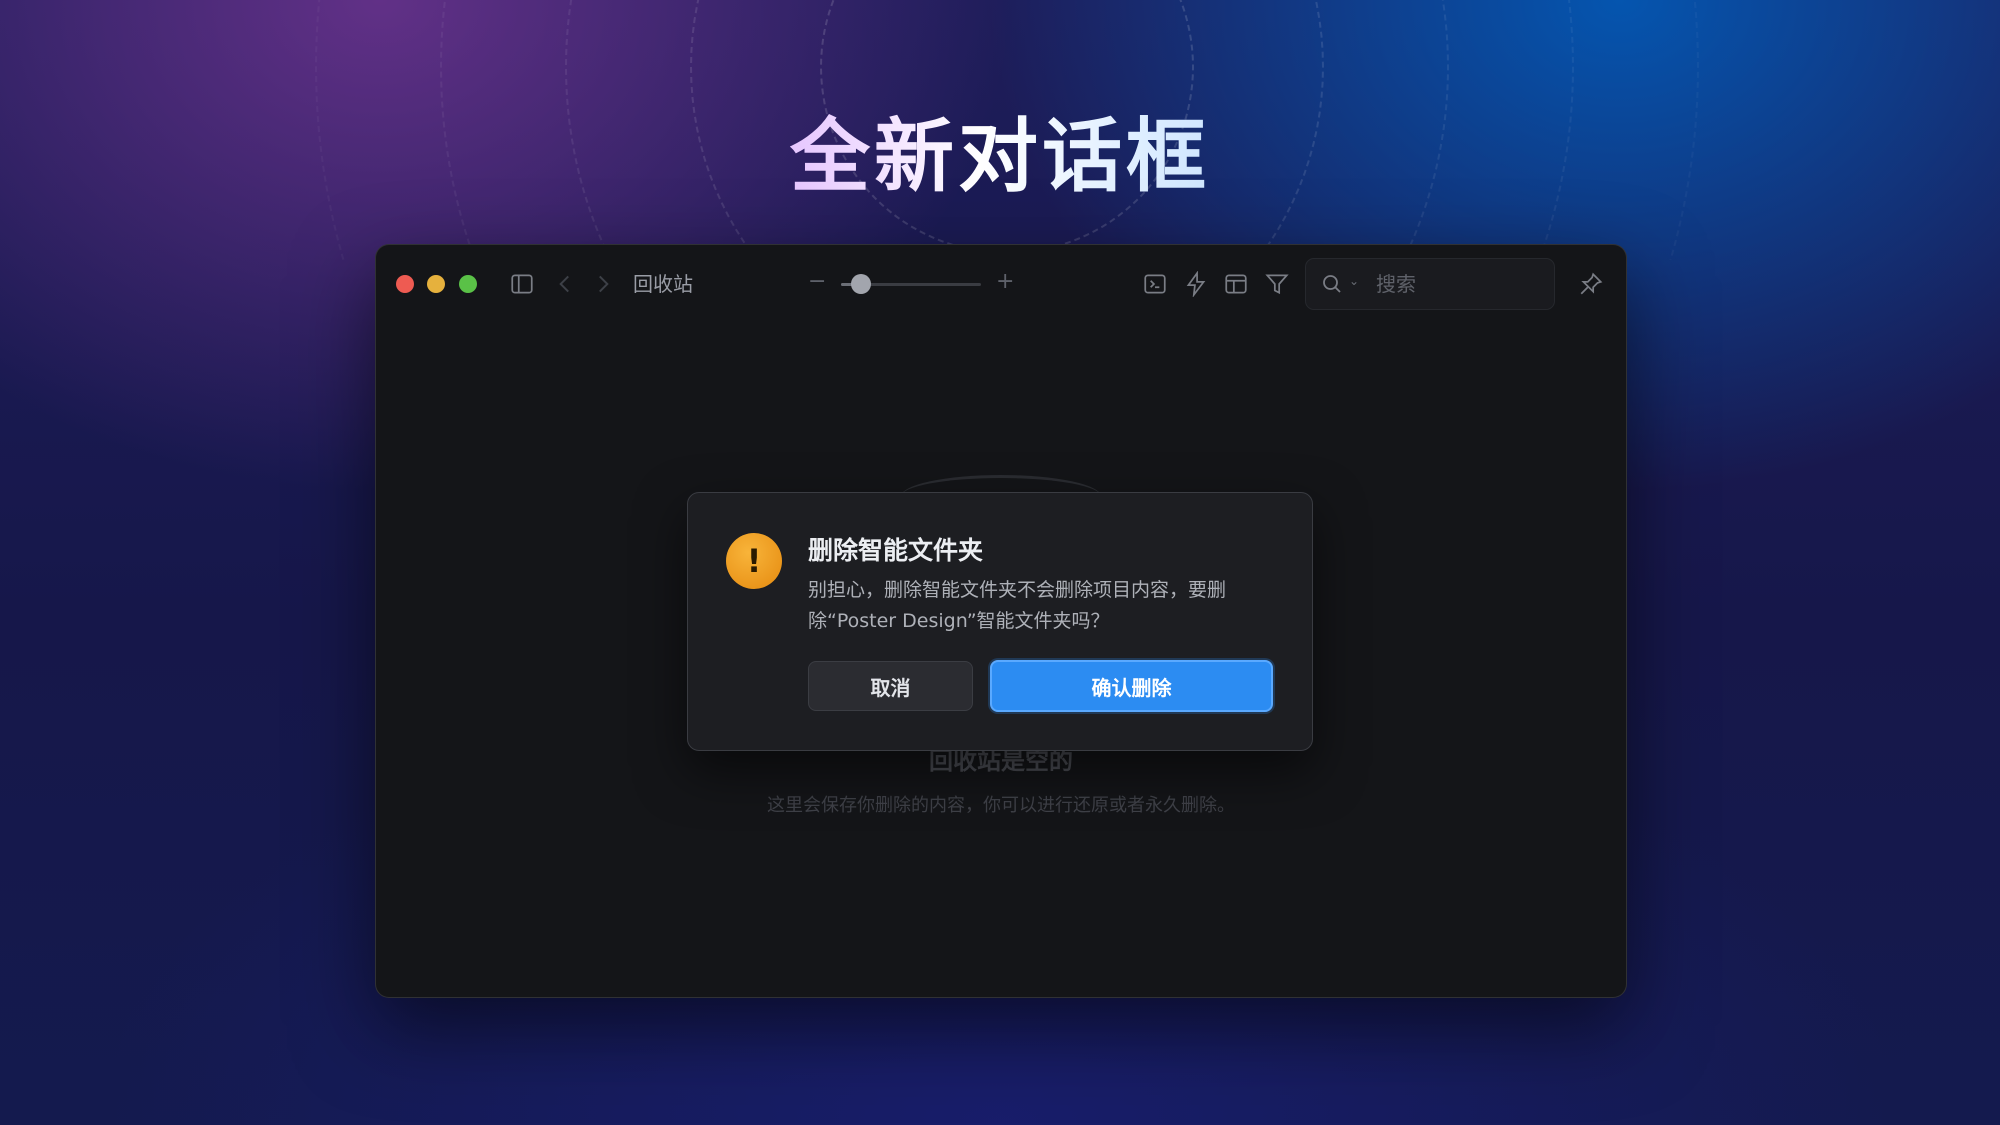 The width and height of the screenshot is (2000, 1125). I want to click on zoom-in-button: +, so click(1005, 282).